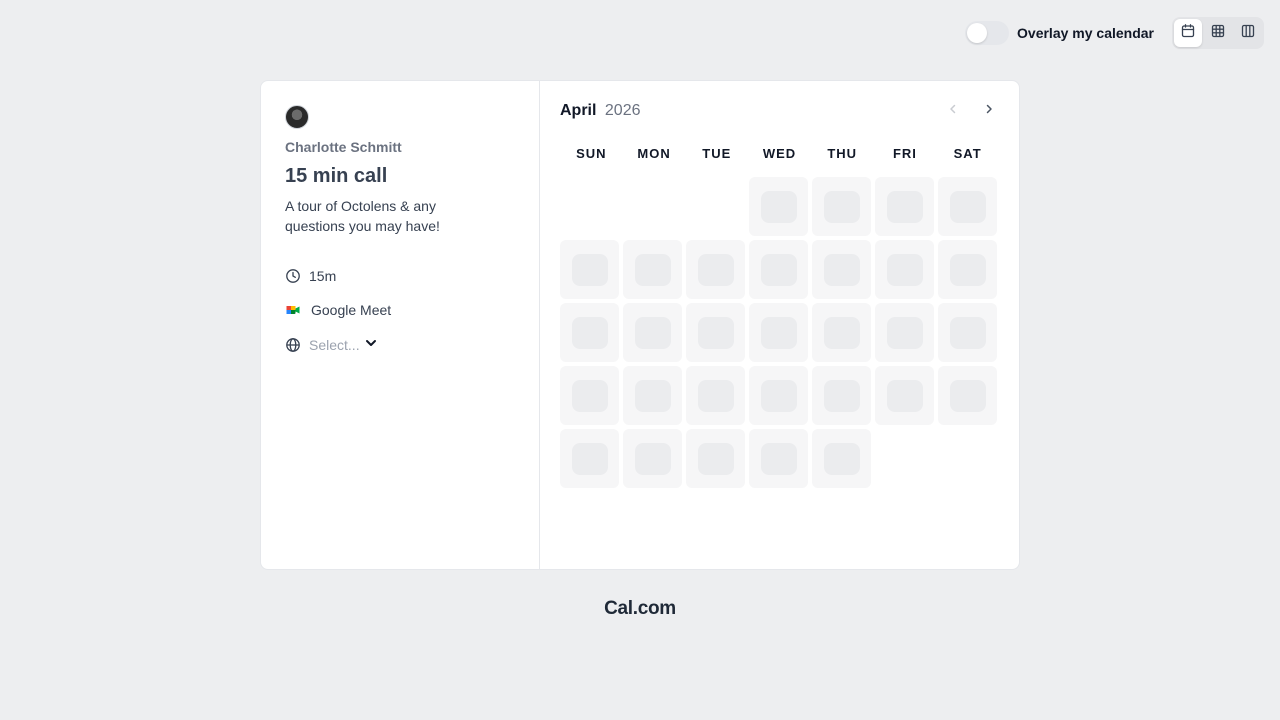  What do you see at coordinates (904, 153) in the screenshot?
I see `weekday-label: FRI` at bounding box center [904, 153].